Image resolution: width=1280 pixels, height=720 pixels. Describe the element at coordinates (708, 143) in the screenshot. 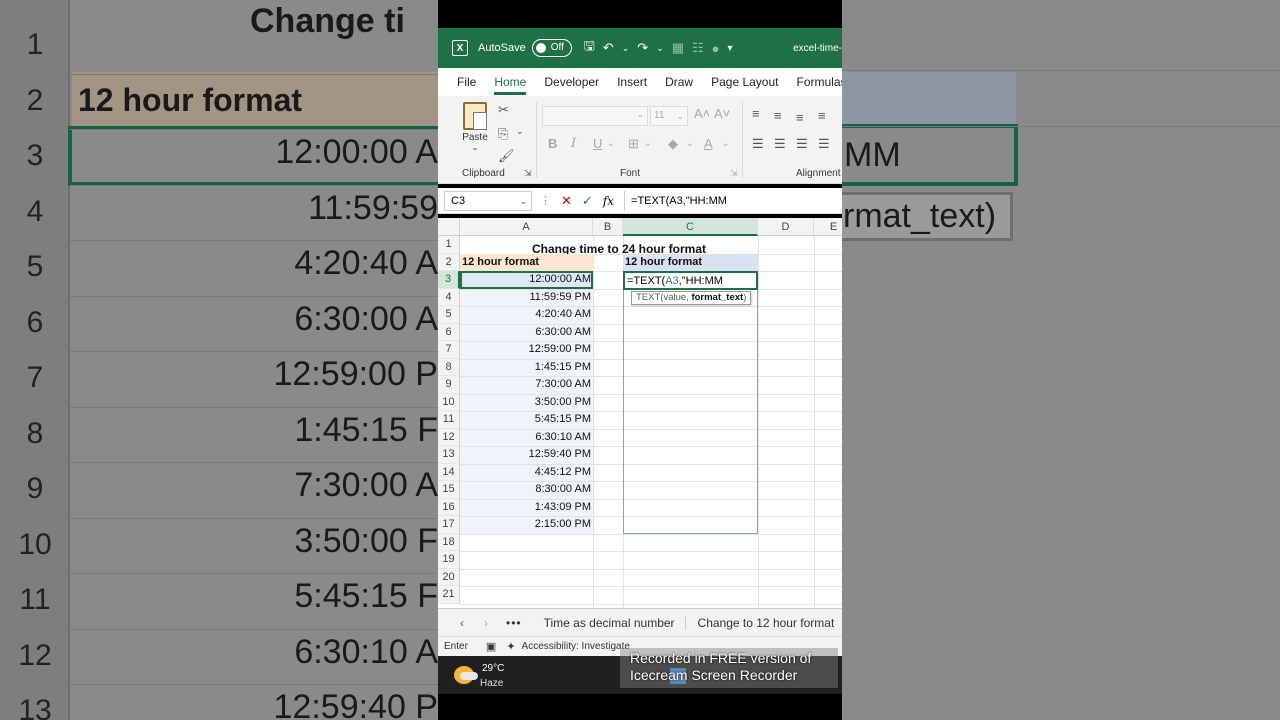

I see `font-color-icon: A` at that location.